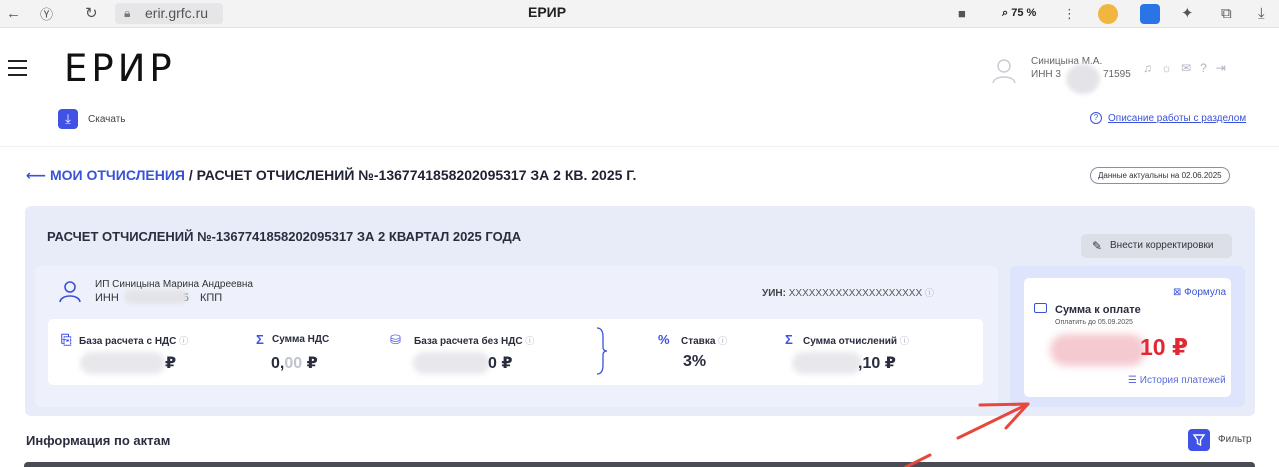  I want to click on credit-card-icon, so click(1040, 308).